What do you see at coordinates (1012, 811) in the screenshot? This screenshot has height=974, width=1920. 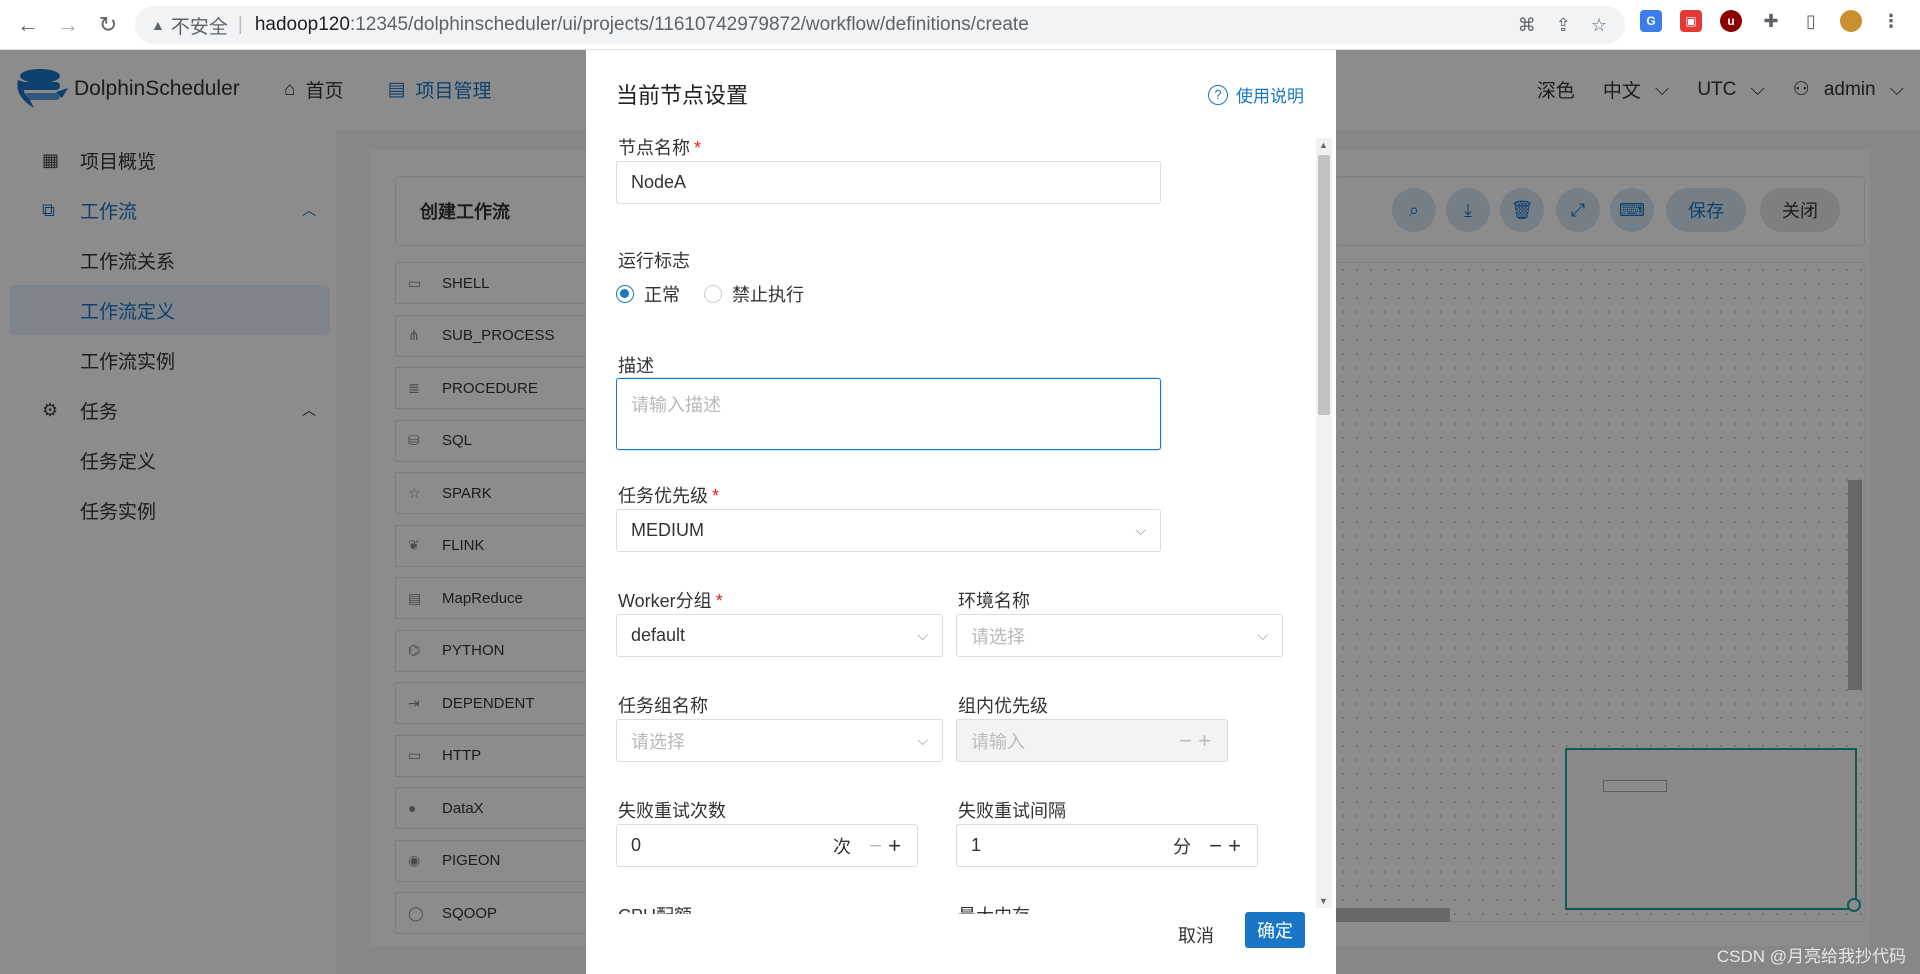 I see `retry-interval-label: 失败重试间隔` at bounding box center [1012, 811].